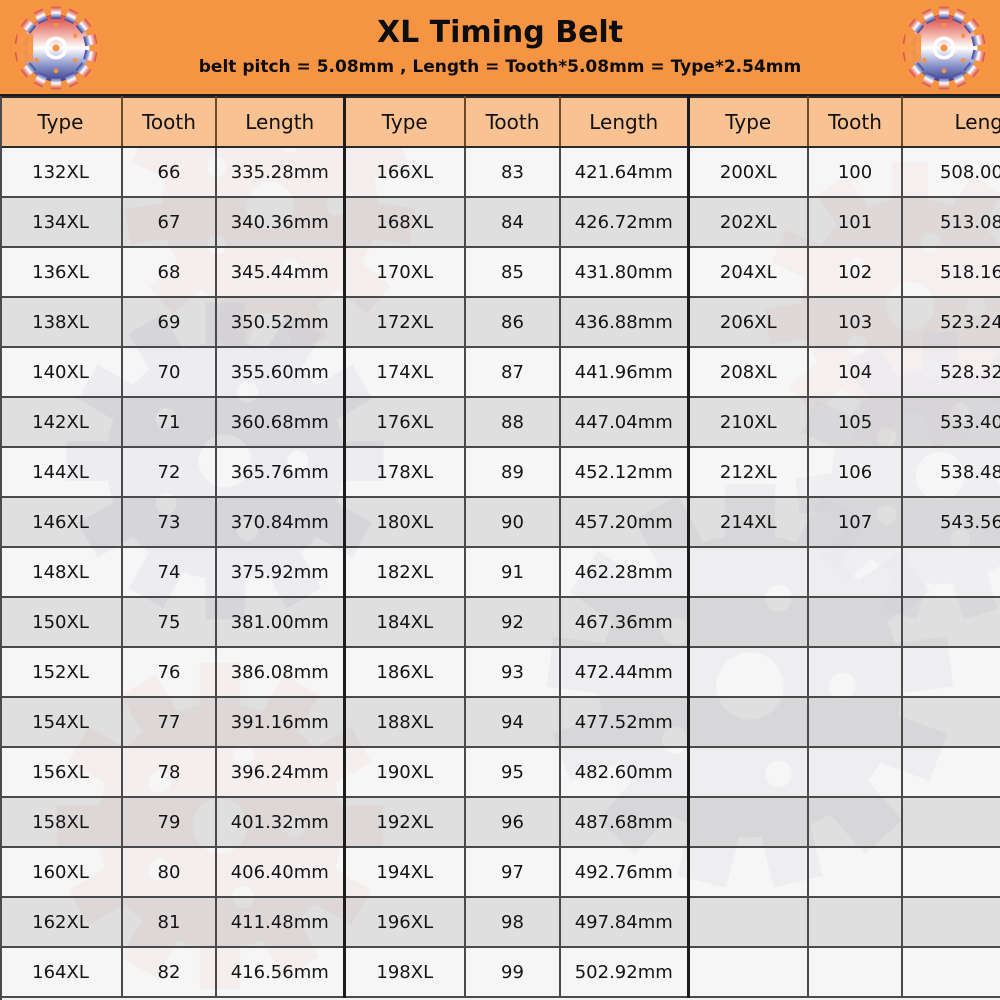 This screenshot has height=1000, width=1000. Describe the element at coordinates (625, 922) in the screenshot. I see `table-cell-length: 497.84mm` at that location.